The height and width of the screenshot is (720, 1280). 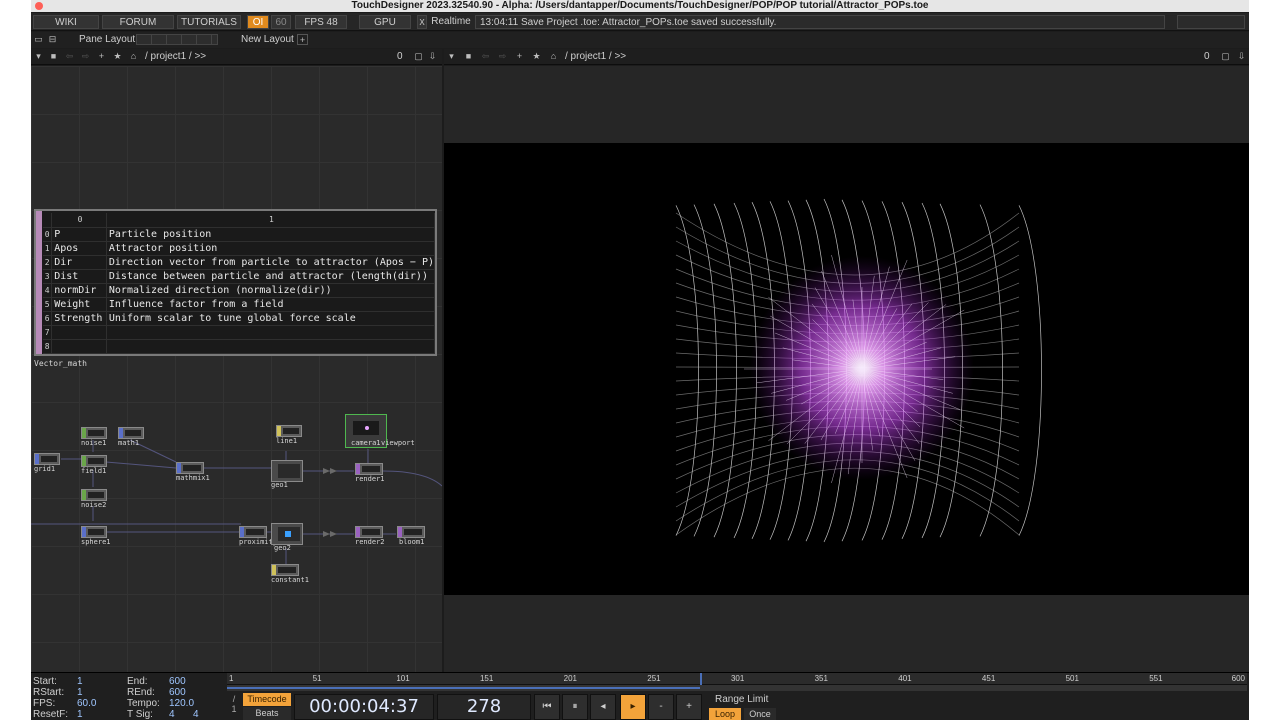 What do you see at coordinates (267, 713) in the screenshot?
I see `beats-toggle: Beats` at bounding box center [267, 713].